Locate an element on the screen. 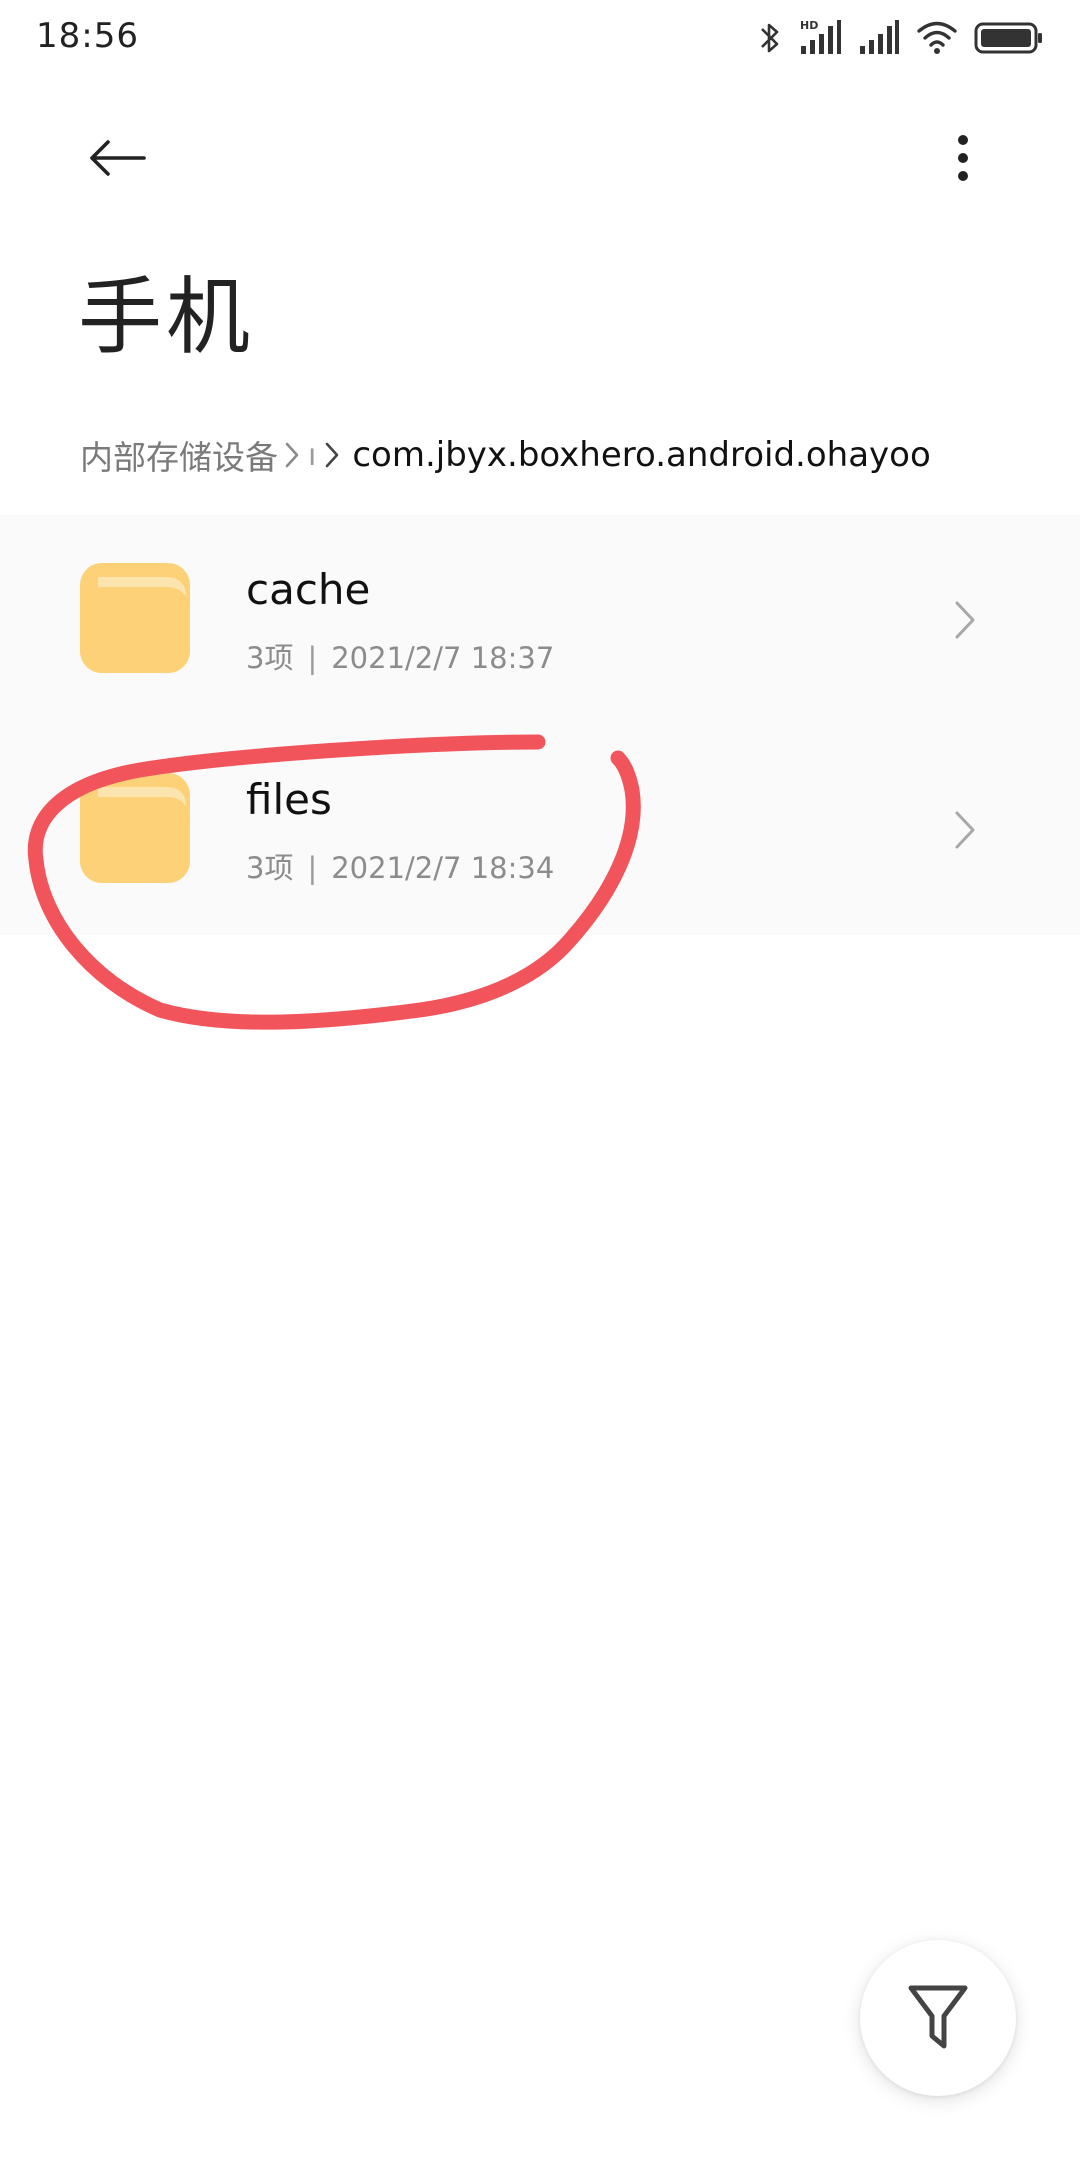 The image size is (1080, 2160). file-meta: 3项 | 2021/2/7 18:37 is located at coordinates (400, 656).